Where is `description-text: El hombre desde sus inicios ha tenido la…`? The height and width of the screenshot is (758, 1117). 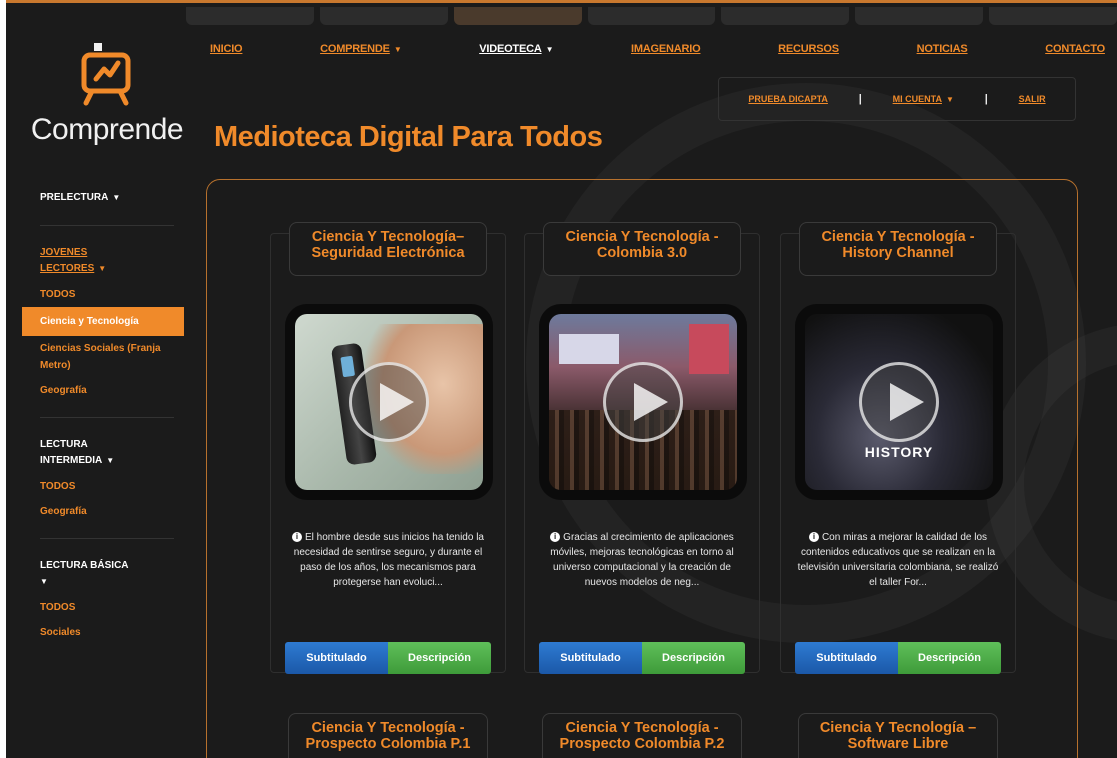
description-text: El hombre desde sus inicios ha tenido la… is located at coordinates (388, 560).